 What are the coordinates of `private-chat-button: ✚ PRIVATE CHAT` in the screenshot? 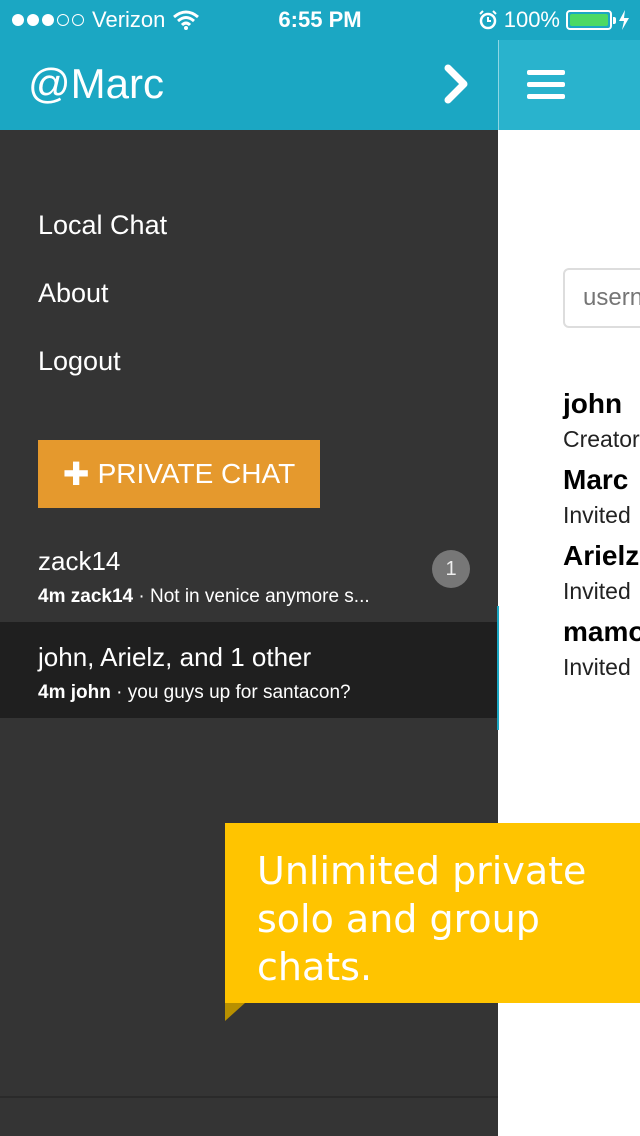 It's located at (179, 474).